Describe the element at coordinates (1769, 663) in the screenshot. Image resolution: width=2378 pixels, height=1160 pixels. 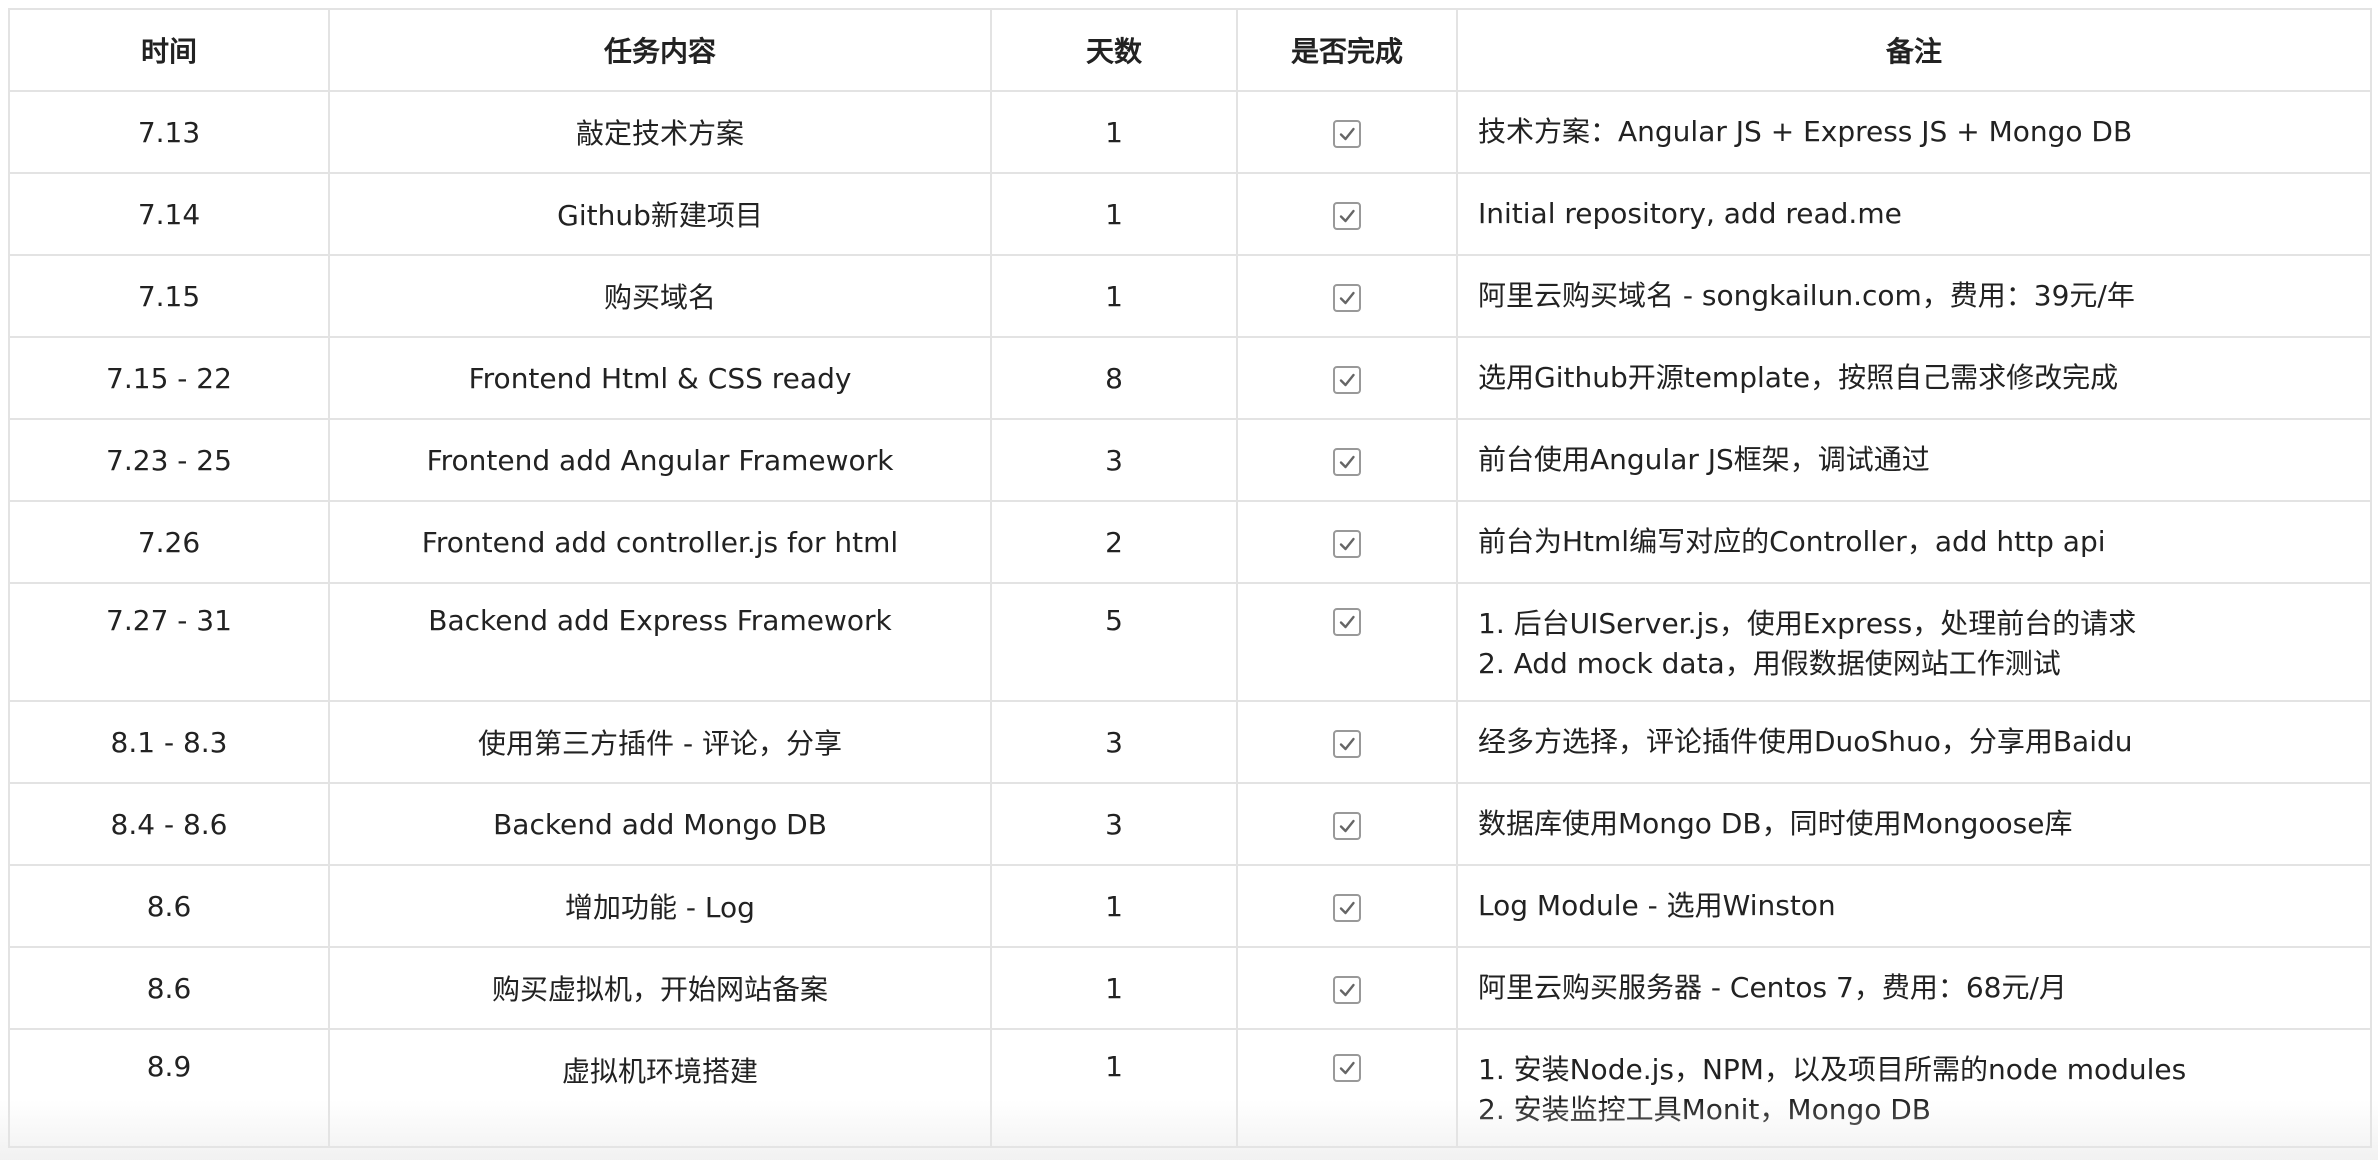
I see `note-line: 2. Add mock data，用假数据使网站工作测试` at that location.